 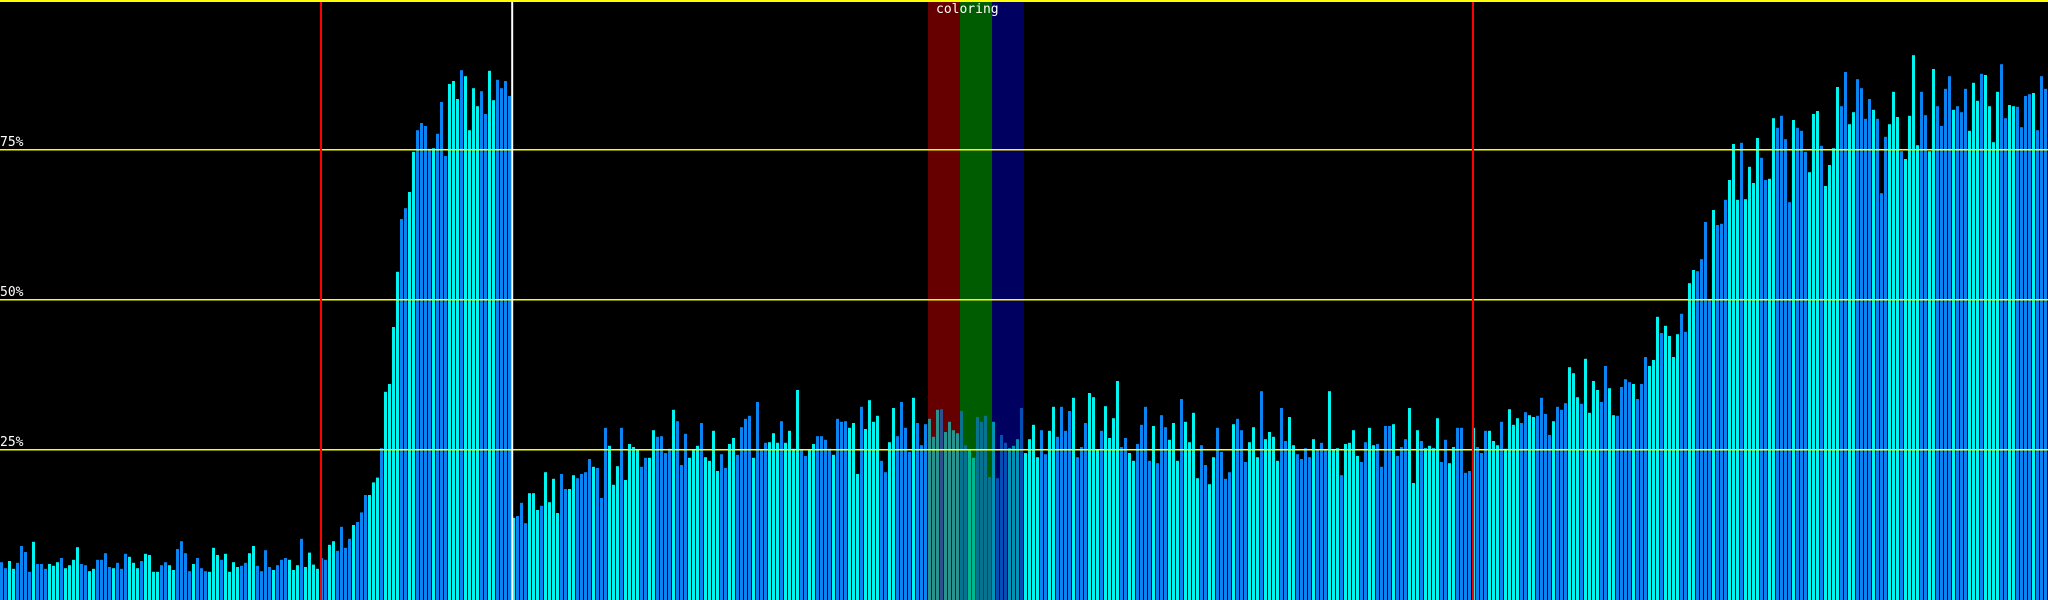 What do you see at coordinates (1024, 1) in the screenshot?
I see `top-border` at bounding box center [1024, 1].